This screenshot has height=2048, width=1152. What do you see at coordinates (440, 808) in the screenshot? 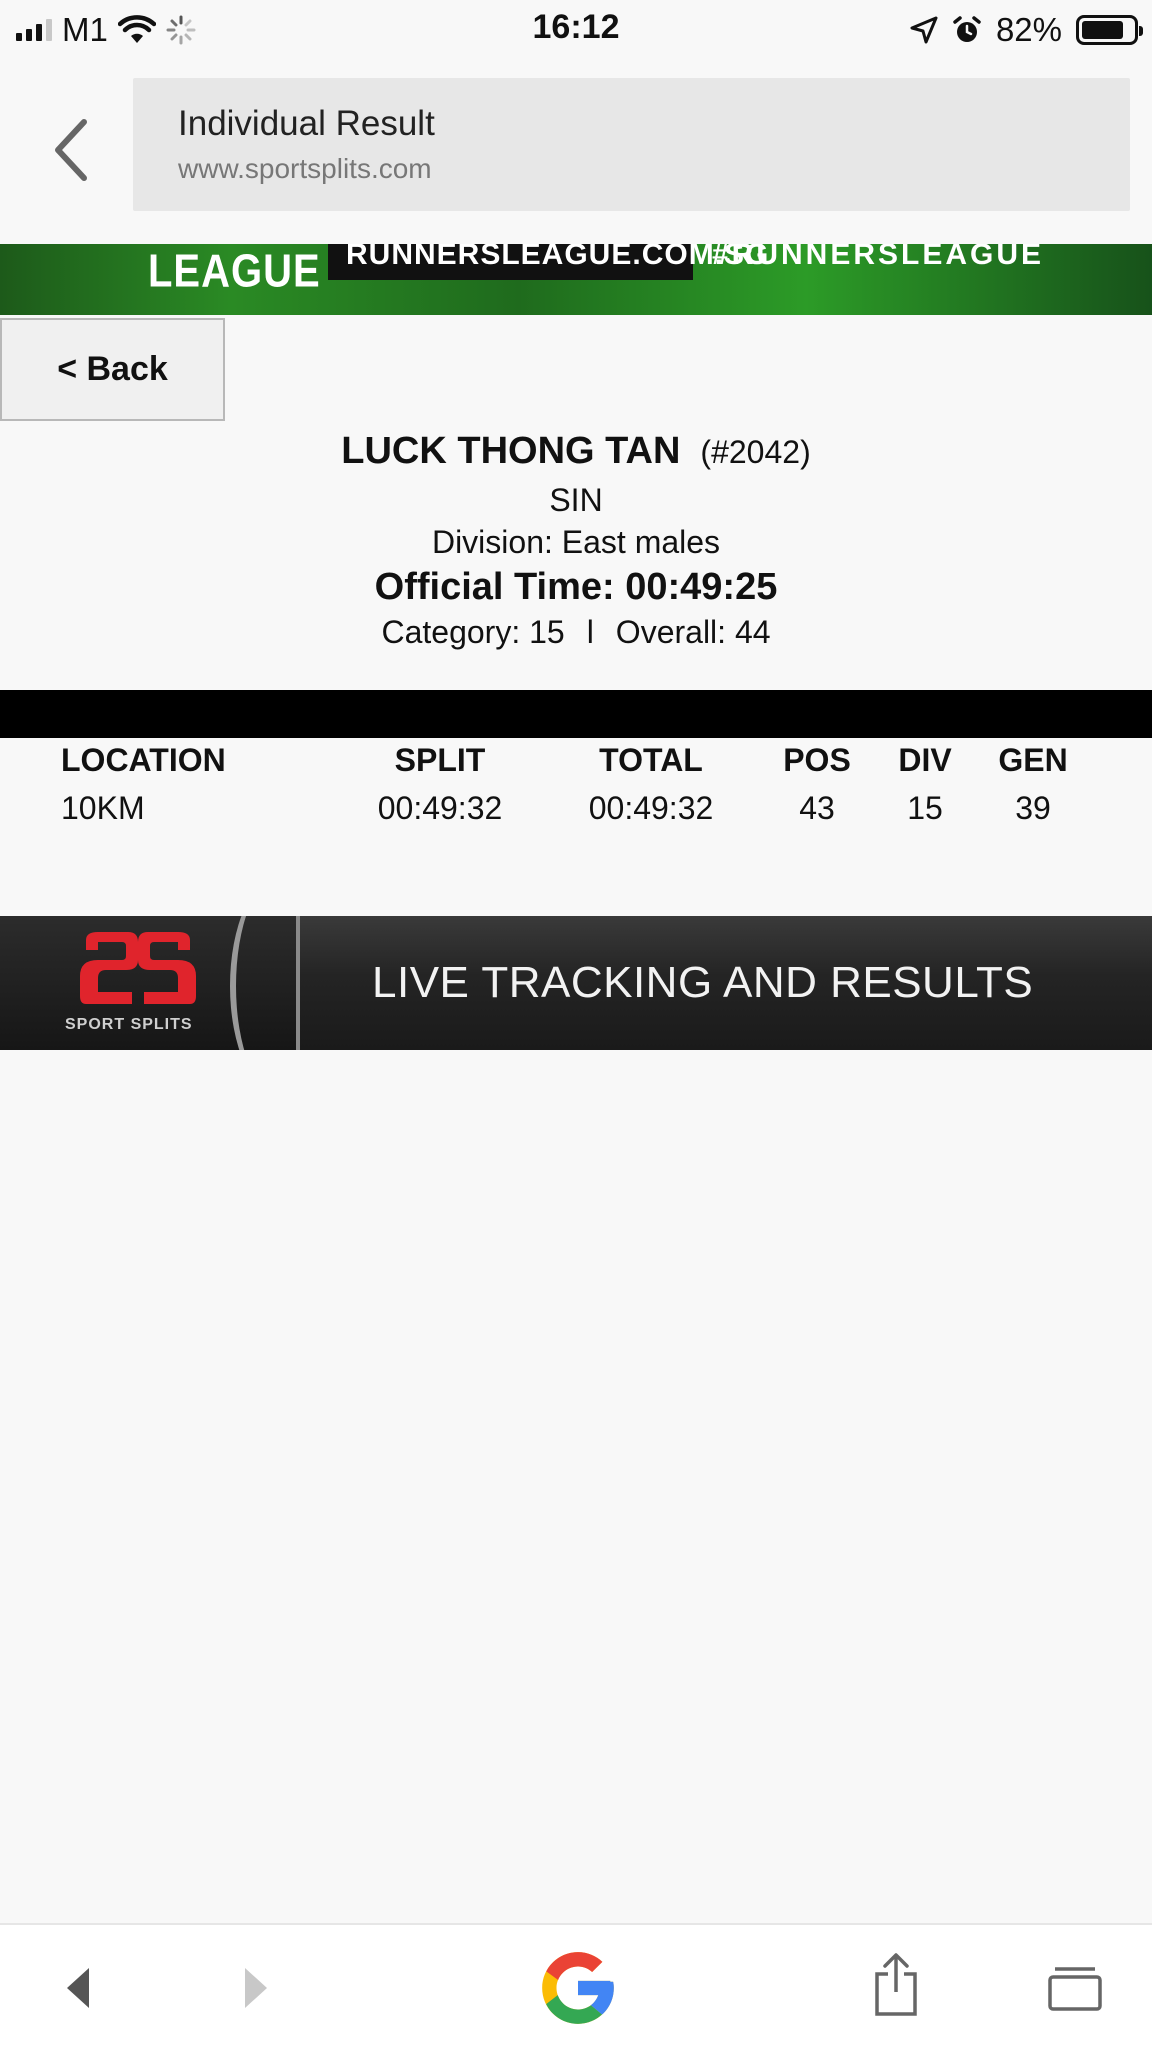
I see `cell-split: 00:49:32` at bounding box center [440, 808].